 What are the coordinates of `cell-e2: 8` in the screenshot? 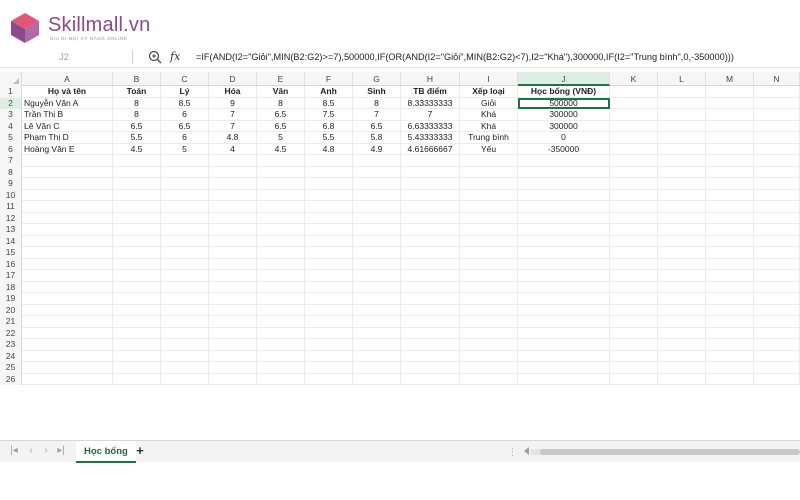 It's located at (281, 103).